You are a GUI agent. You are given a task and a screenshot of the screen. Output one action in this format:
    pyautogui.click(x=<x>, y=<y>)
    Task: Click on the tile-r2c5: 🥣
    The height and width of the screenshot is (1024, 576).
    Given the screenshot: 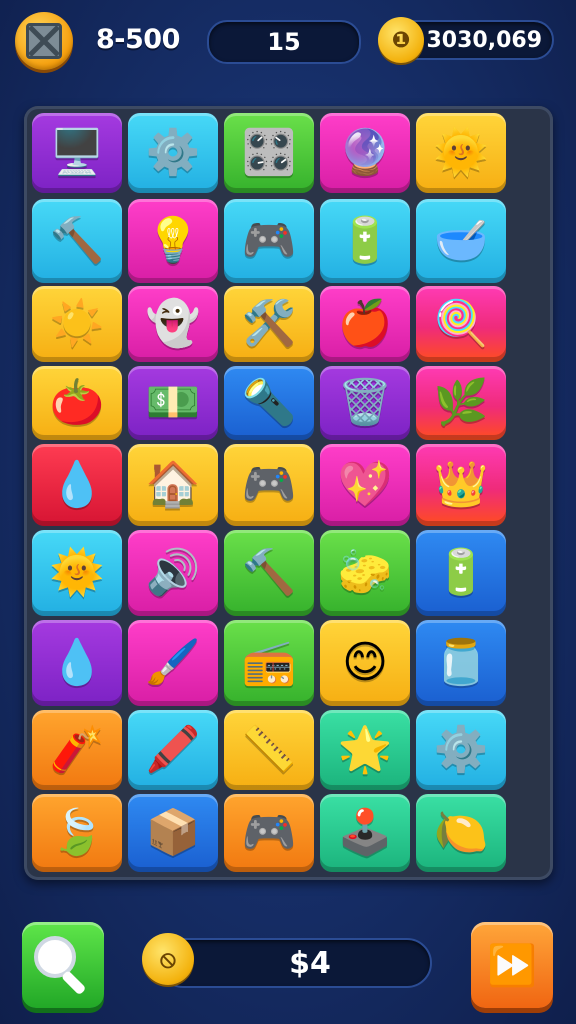 What is the action you would take?
    pyautogui.click(x=461, y=241)
    